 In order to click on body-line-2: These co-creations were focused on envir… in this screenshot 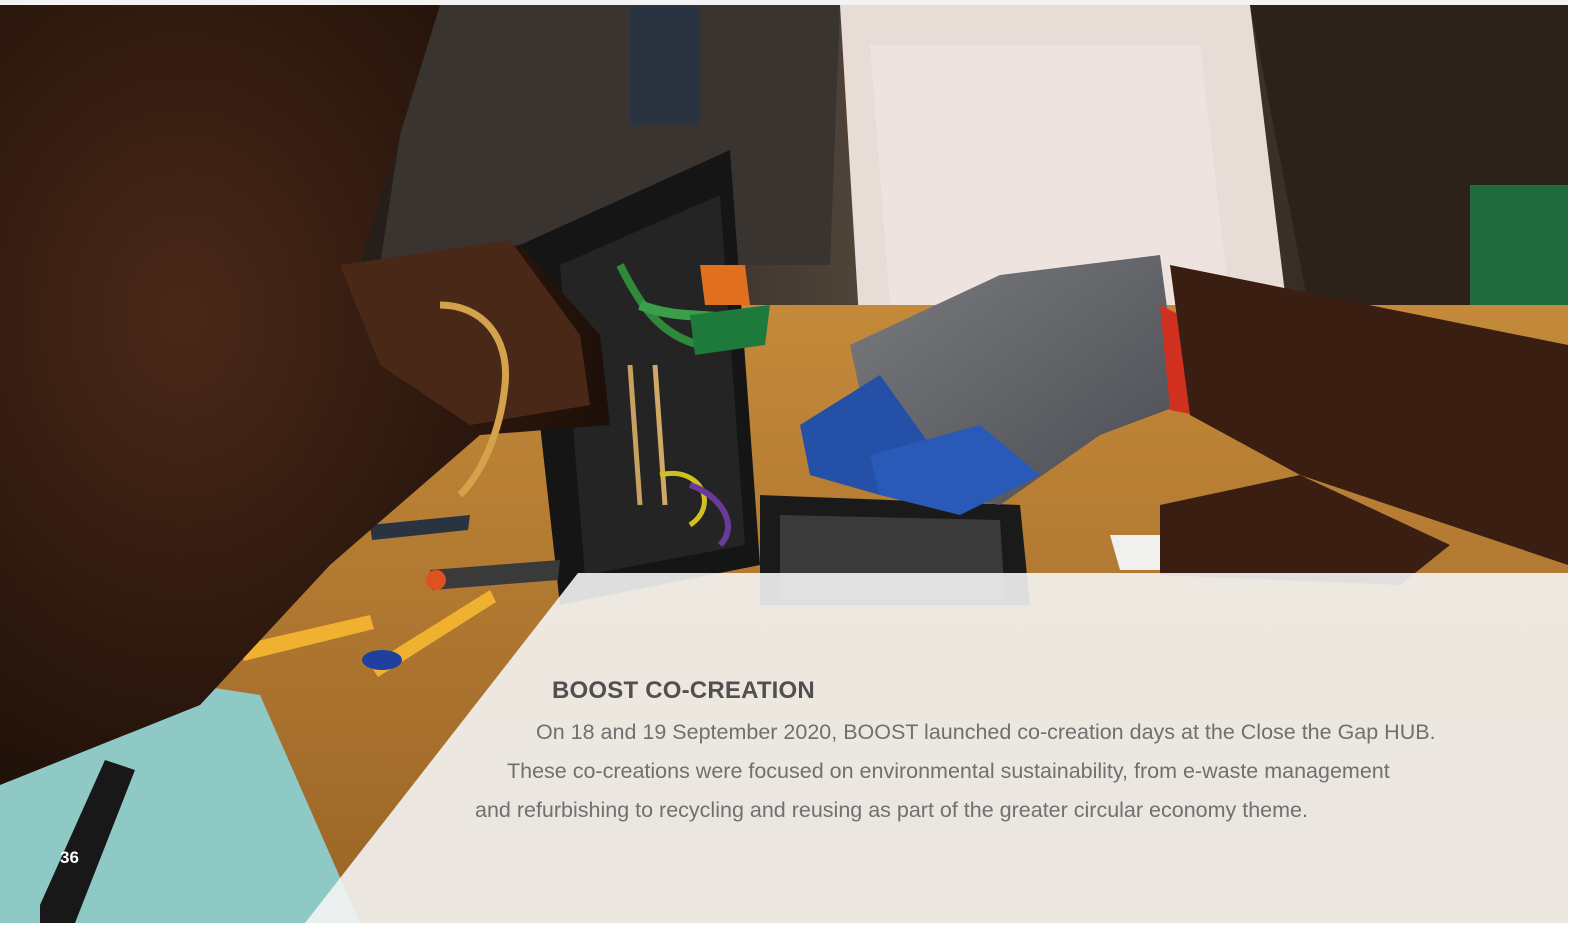, I will do `click(948, 771)`.